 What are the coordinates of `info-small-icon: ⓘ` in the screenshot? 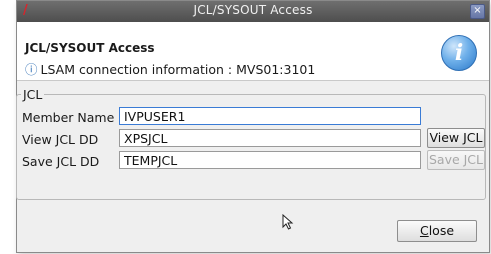 It's located at (31, 69).